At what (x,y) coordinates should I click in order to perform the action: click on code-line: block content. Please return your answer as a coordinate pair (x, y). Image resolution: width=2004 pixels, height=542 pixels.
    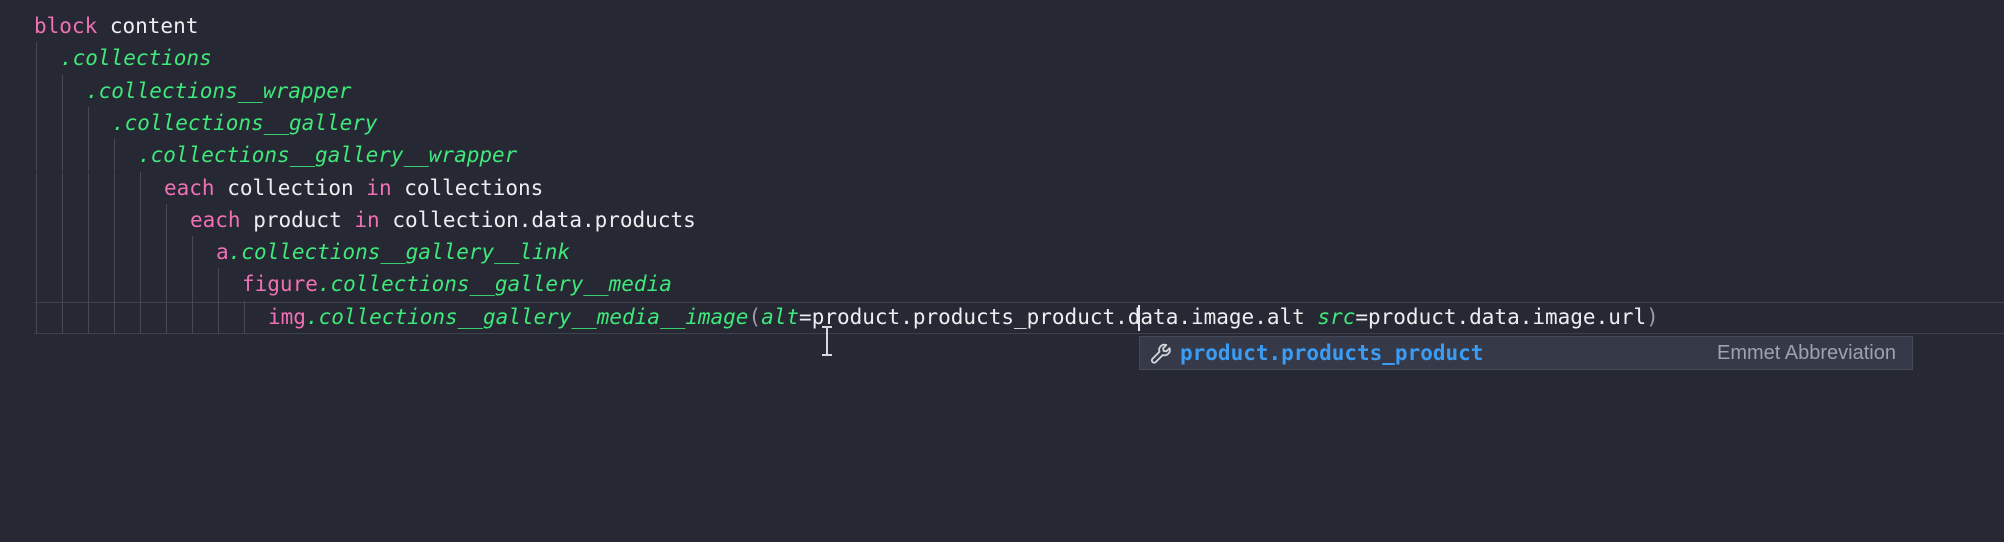
    Looking at the image, I should click on (116, 26).